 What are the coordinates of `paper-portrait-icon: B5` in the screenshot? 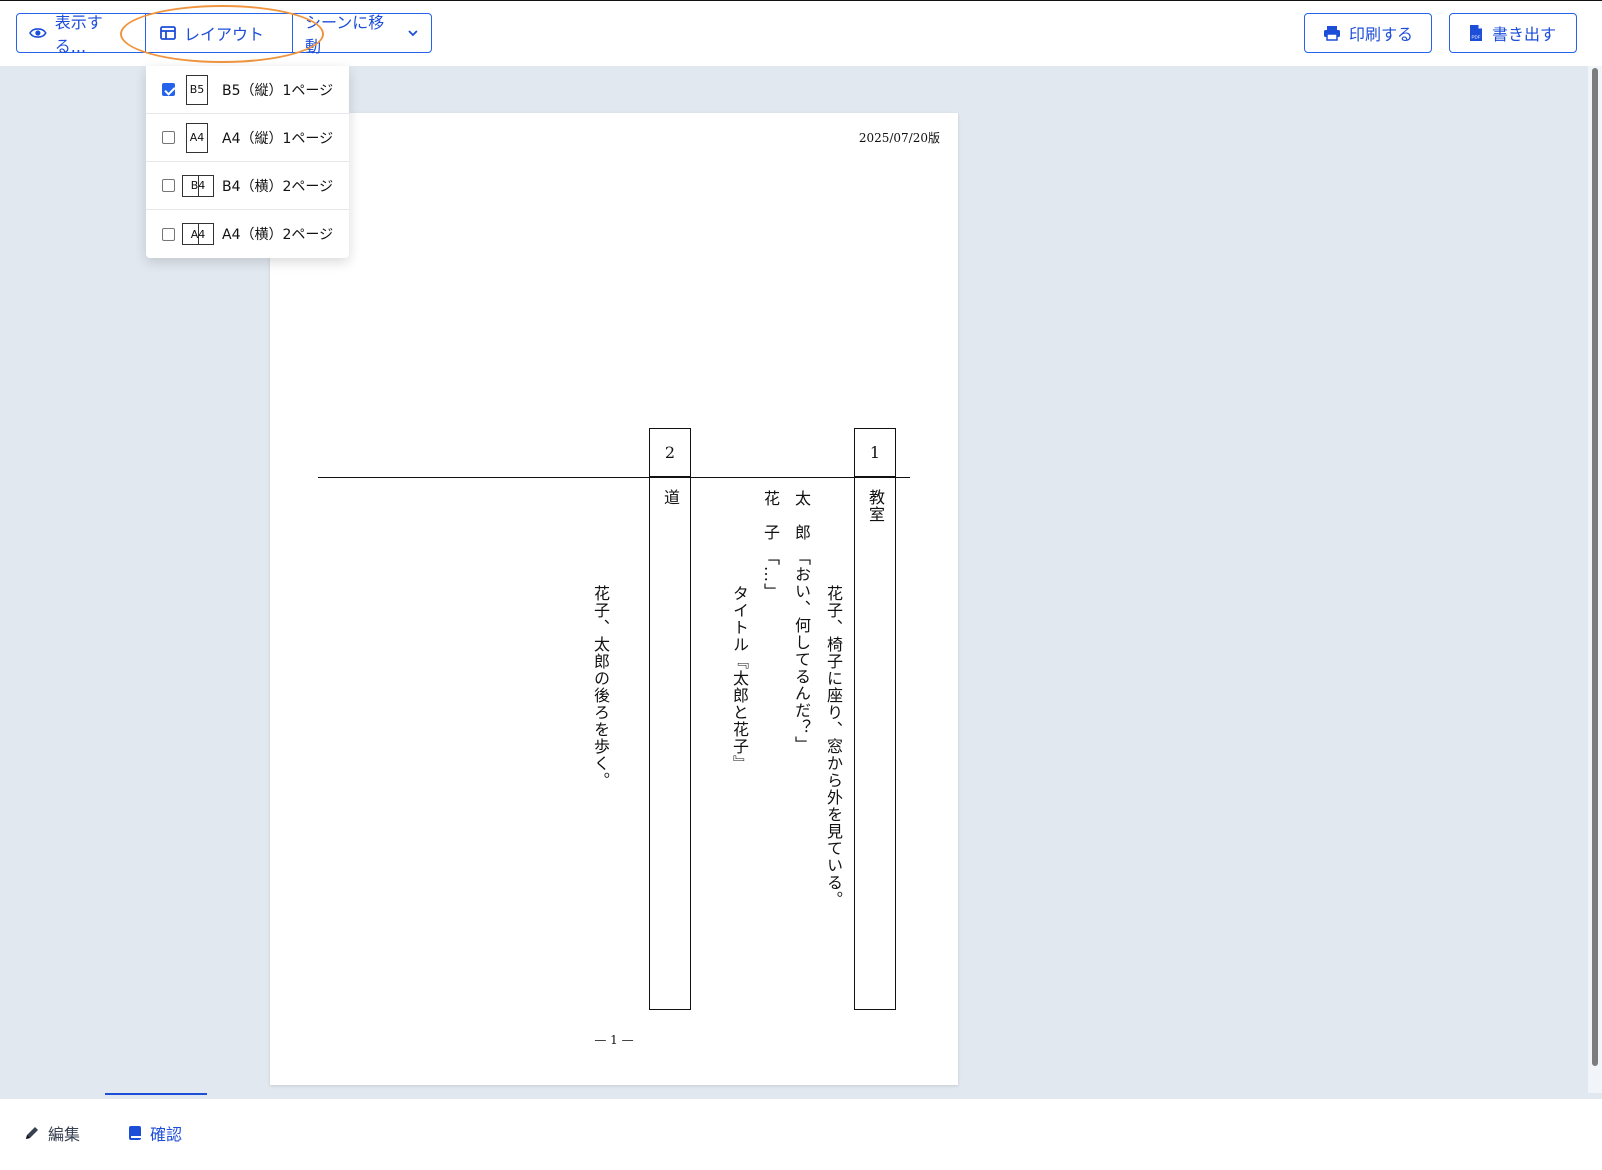 It's located at (197, 89).